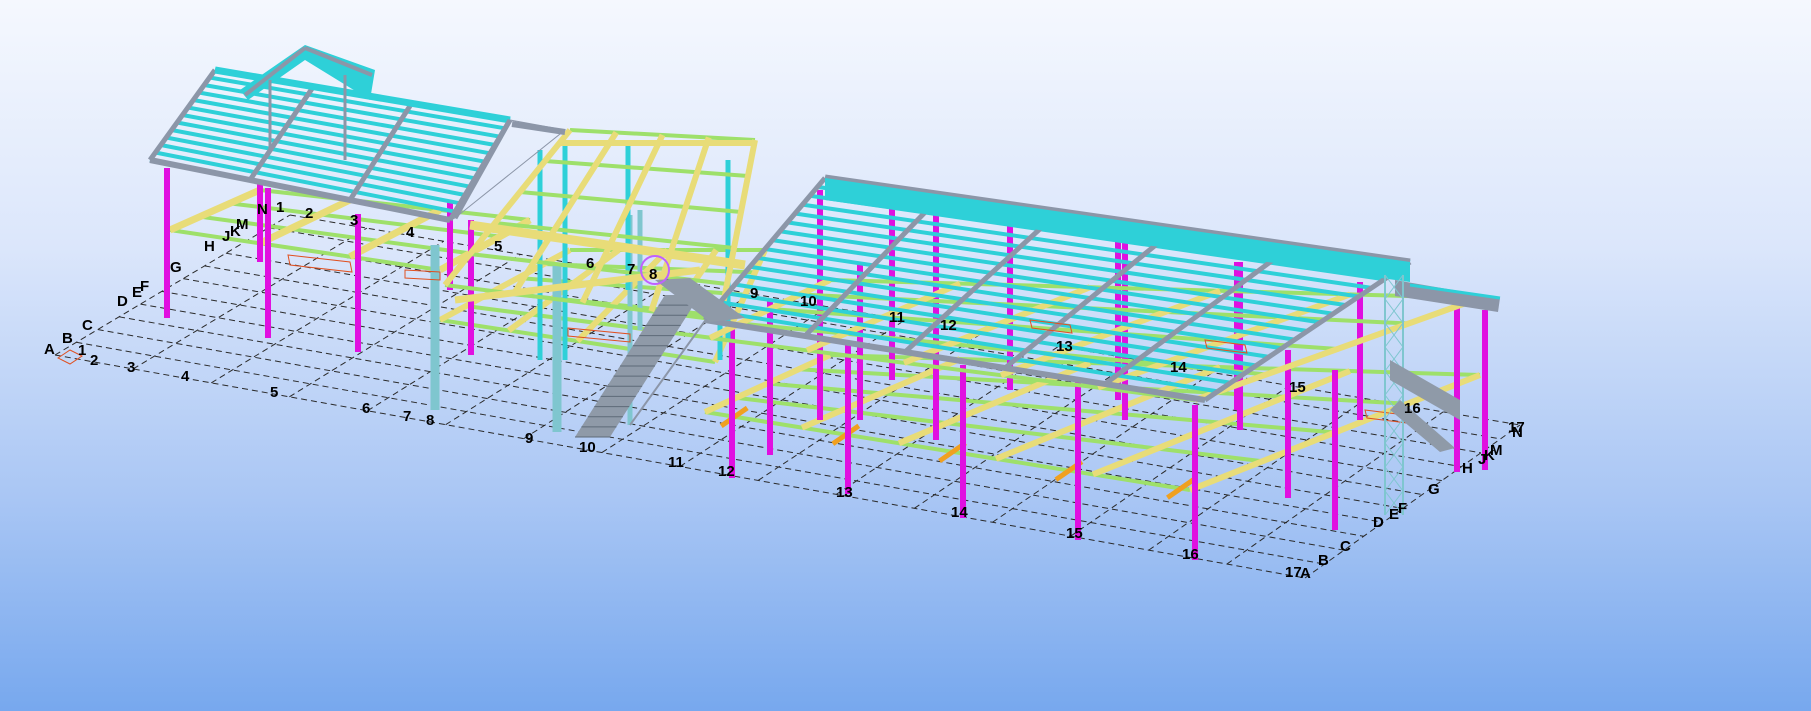  What do you see at coordinates (131, 367) in the screenshot?
I see `grid-label-number-front: 3` at bounding box center [131, 367].